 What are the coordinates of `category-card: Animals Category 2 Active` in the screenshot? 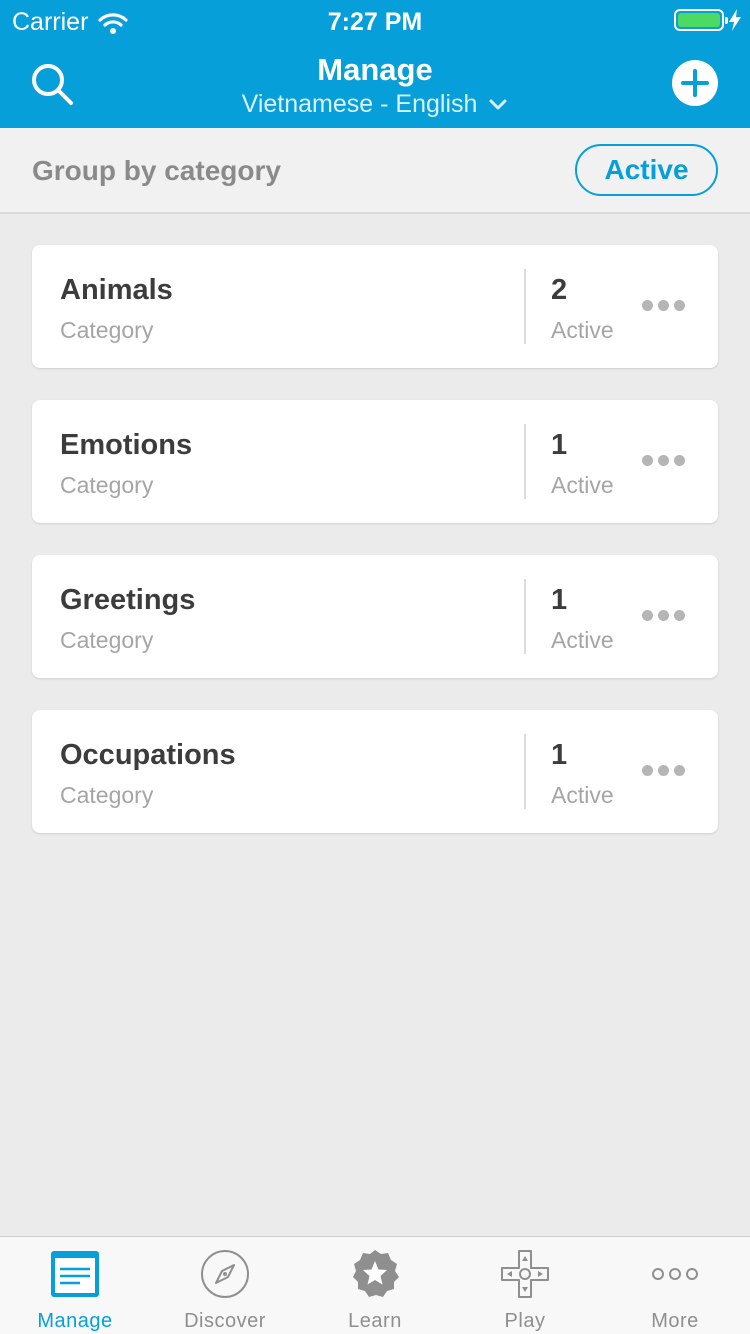 It's located at (375, 306).